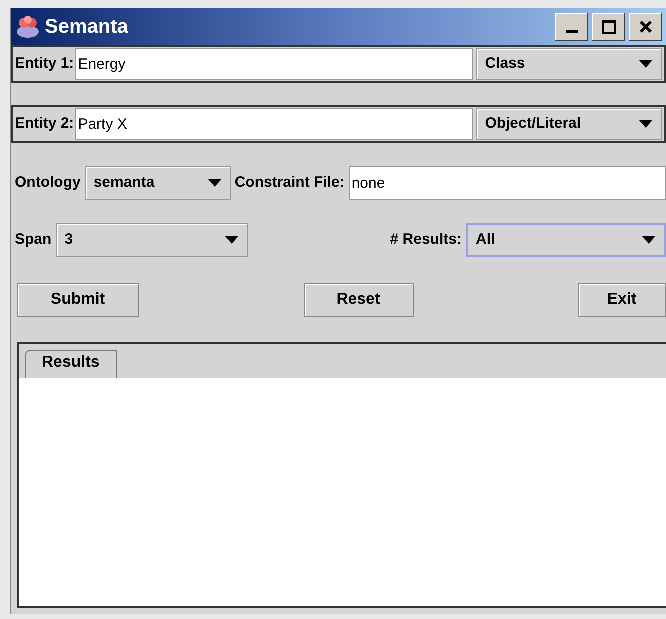 The width and height of the screenshot is (666, 619). What do you see at coordinates (87, 27) in the screenshot?
I see `window-title: Semanta` at bounding box center [87, 27].